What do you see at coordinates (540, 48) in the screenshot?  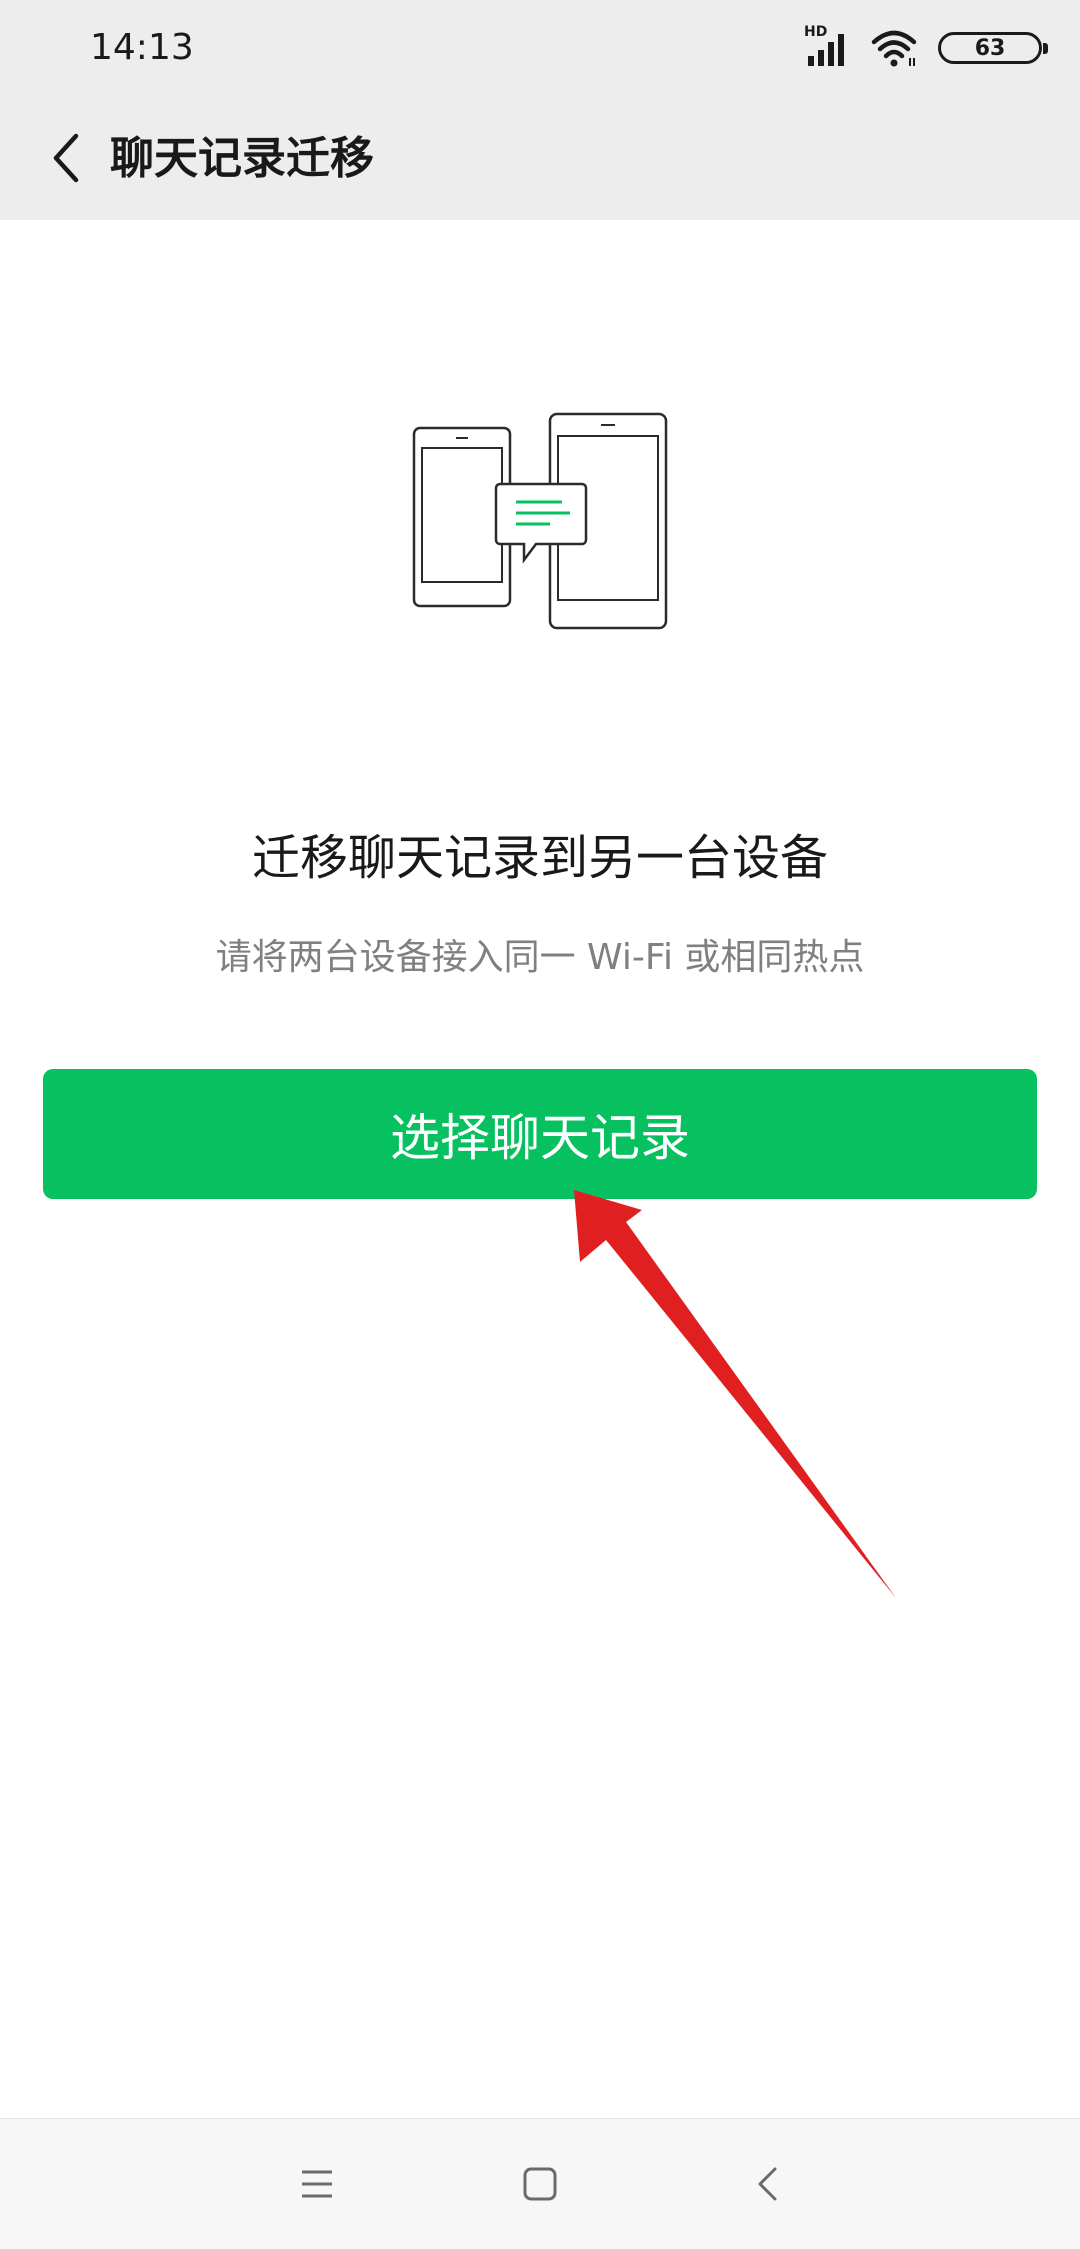 I see `status-bar: 14:13 HD 63` at bounding box center [540, 48].